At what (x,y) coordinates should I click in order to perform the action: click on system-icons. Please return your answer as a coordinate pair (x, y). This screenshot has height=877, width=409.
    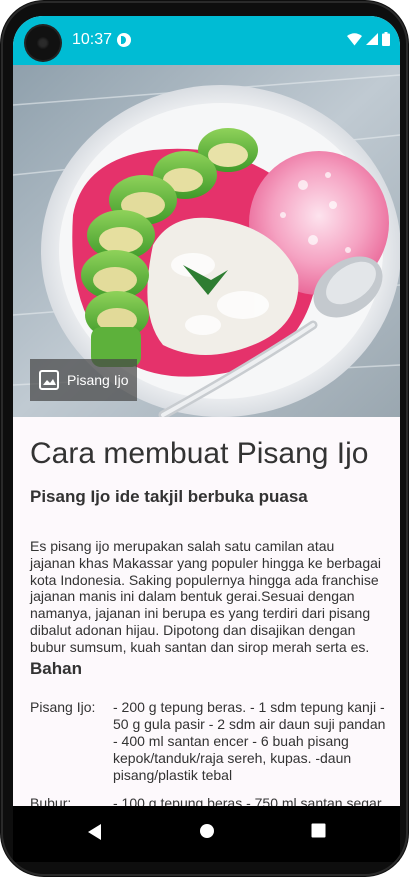
    Looking at the image, I should click on (368, 39).